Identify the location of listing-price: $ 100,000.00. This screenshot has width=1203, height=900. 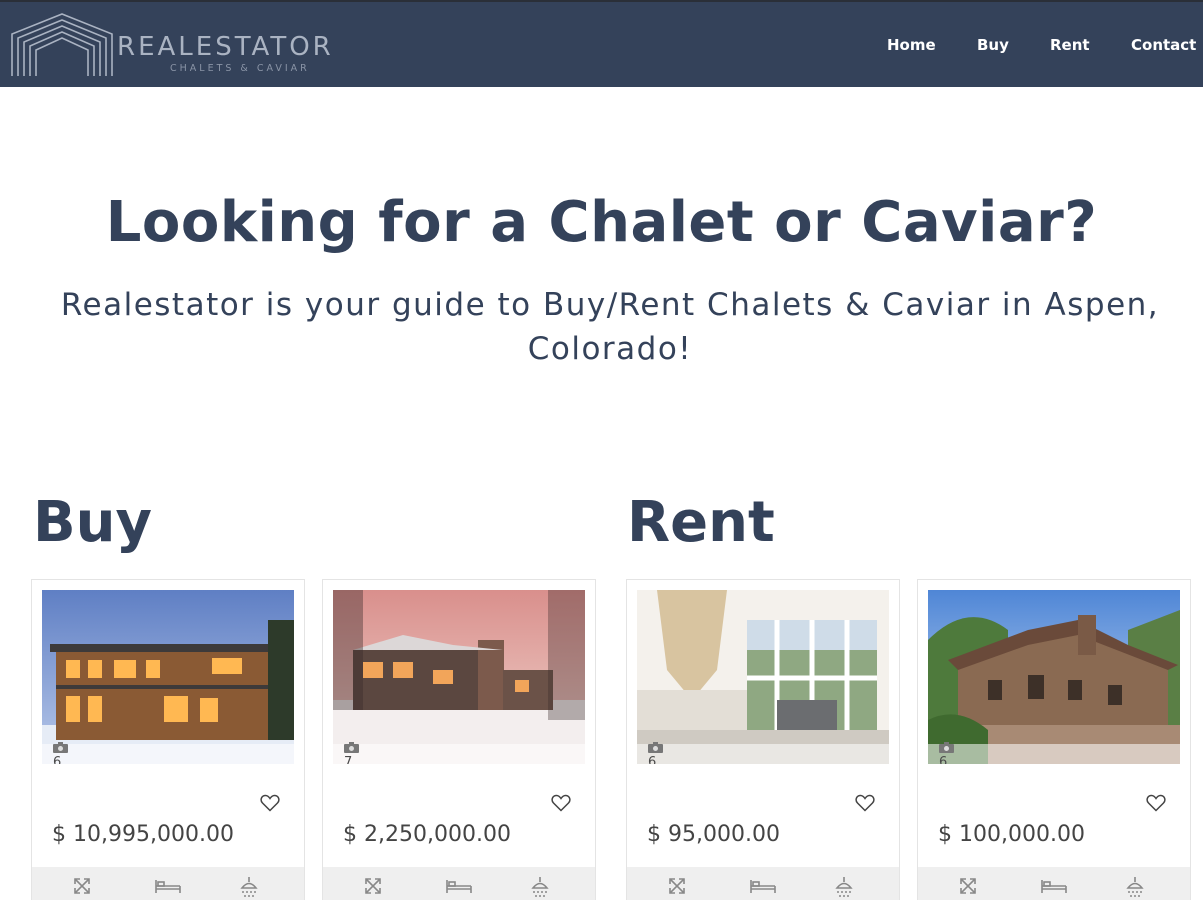
(1011, 834).